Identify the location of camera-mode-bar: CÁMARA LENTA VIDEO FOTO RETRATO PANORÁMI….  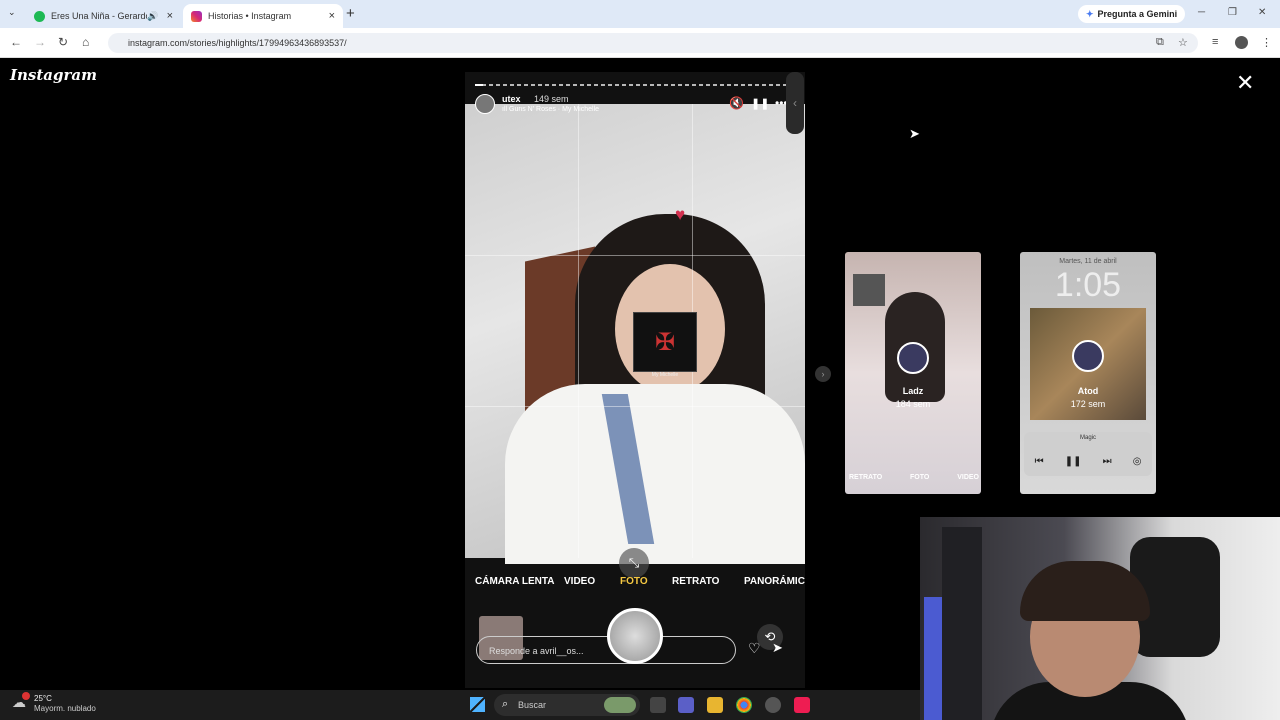
(635, 582).